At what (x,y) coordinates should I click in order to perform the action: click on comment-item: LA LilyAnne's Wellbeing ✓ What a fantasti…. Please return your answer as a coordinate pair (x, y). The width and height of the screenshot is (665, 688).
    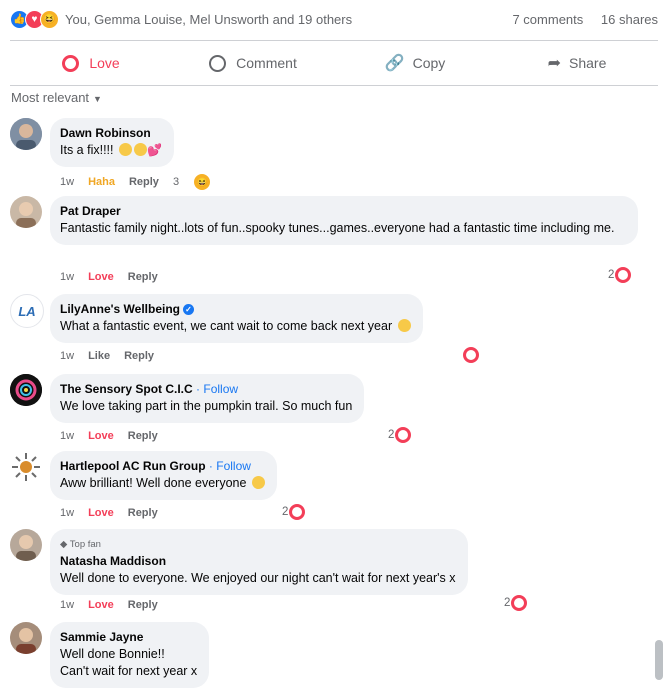
    Looking at the image, I should click on (330, 330).